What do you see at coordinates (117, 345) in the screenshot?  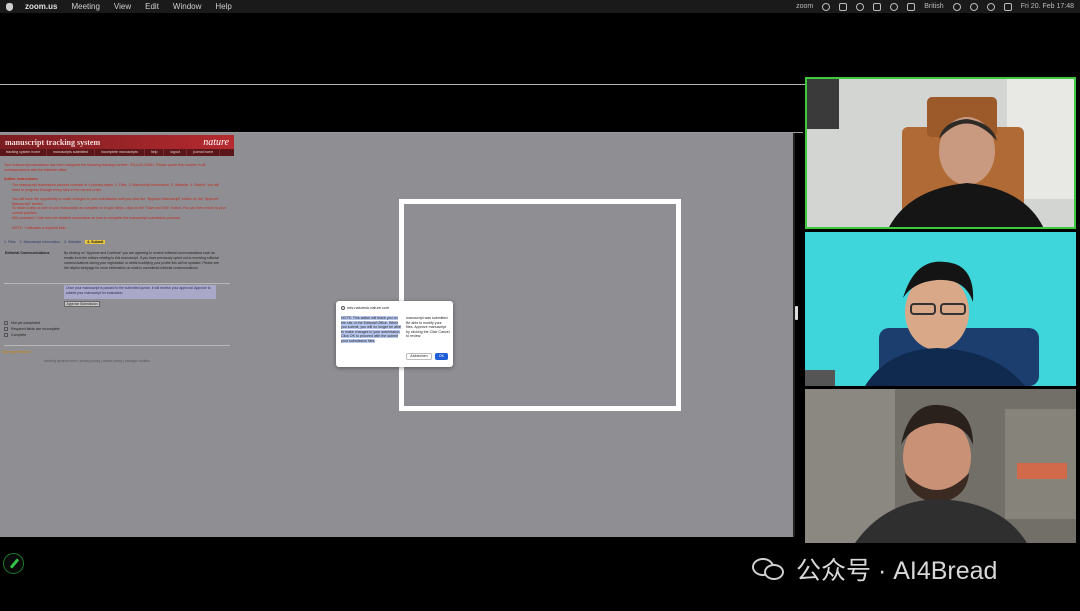 I see `footer-divider` at bounding box center [117, 345].